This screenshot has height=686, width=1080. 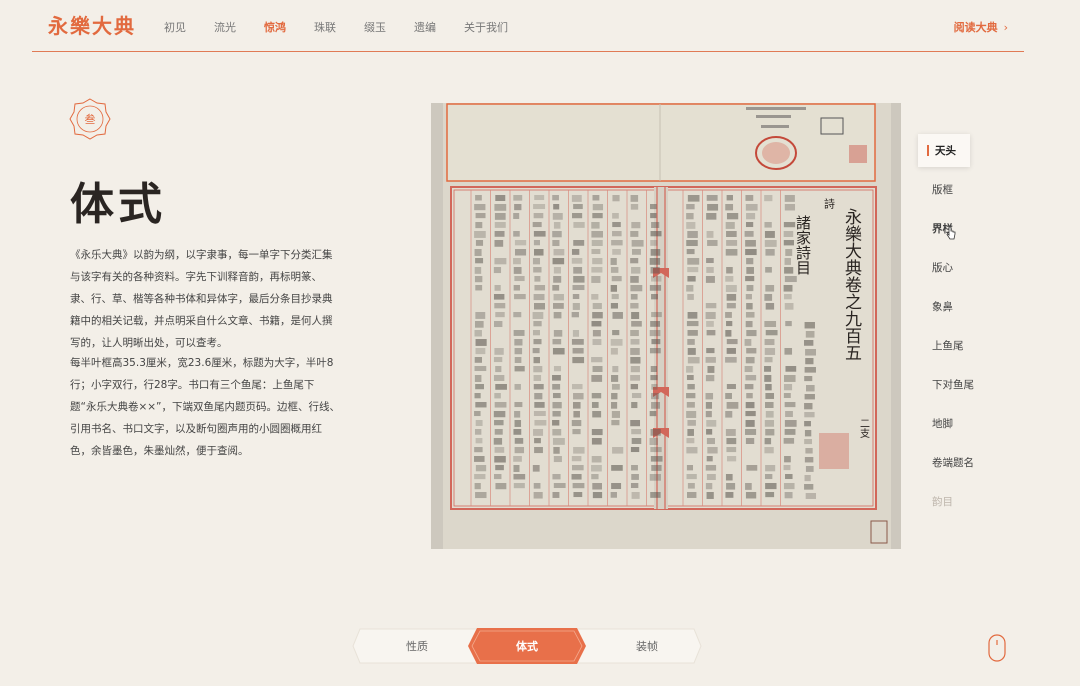 I want to click on anatomy-side-nav: 天头 版框 界栏 版心 象鼻 上鱼尾 下对鱼尾 地脚 卷端题名 韵目, so click(x=948, y=329).